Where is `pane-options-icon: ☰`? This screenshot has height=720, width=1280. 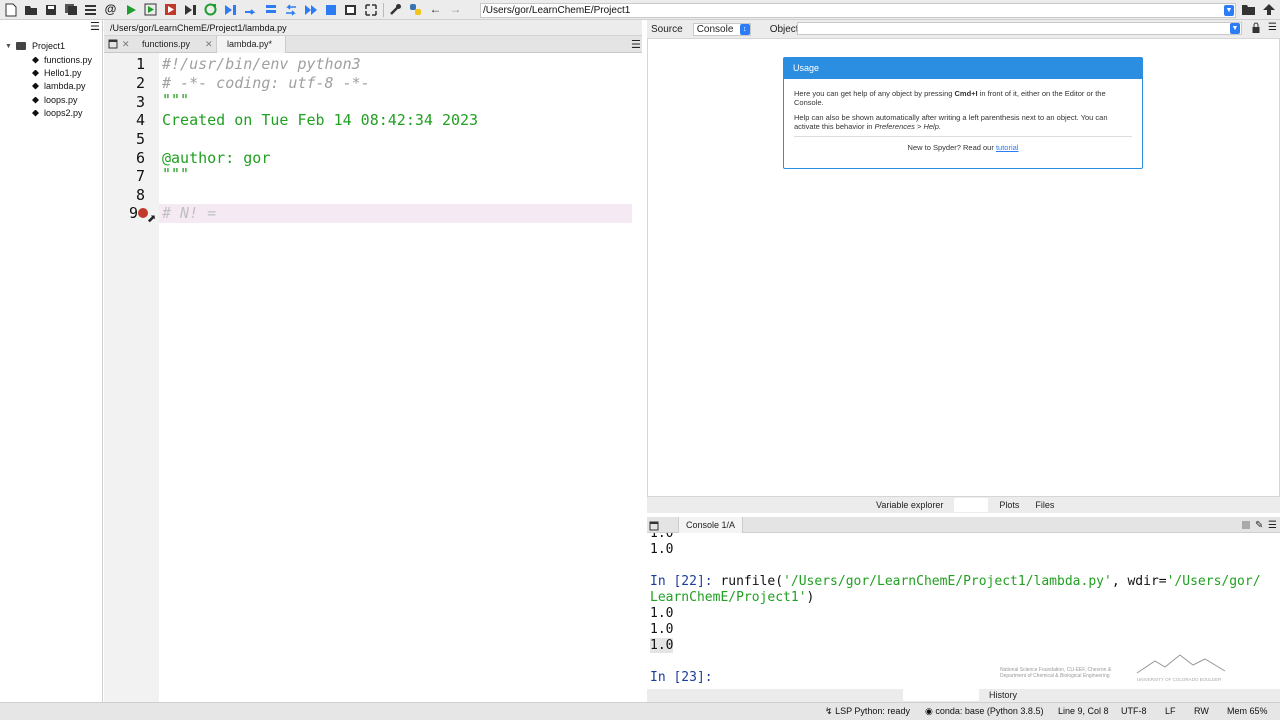 pane-options-icon: ☰ is located at coordinates (95, 26).